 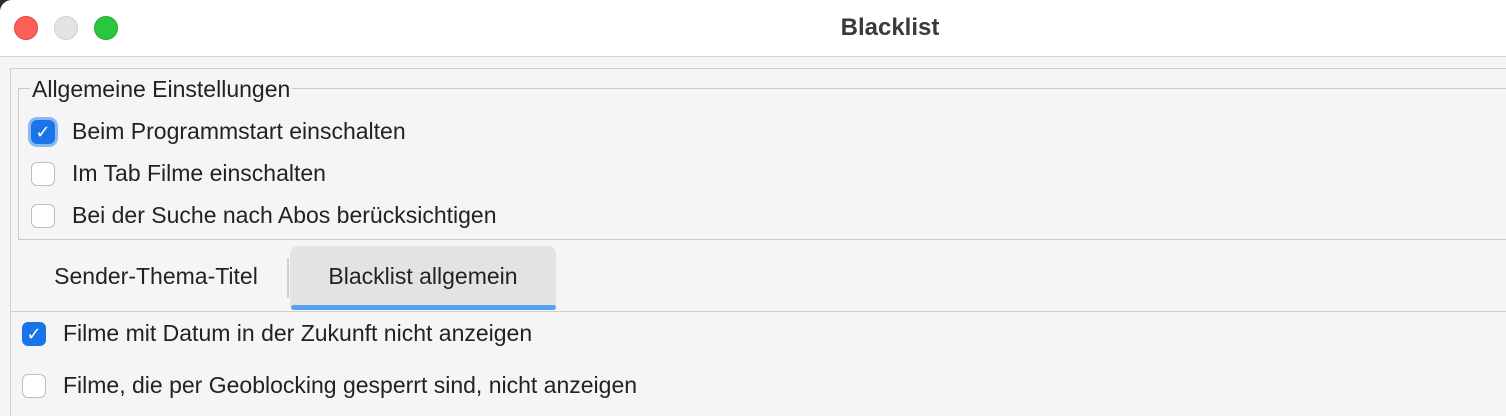 What do you see at coordinates (43, 173) in the screenshot?
I see `films-tab-enable-checkbox` at bounding box center [43, 173].